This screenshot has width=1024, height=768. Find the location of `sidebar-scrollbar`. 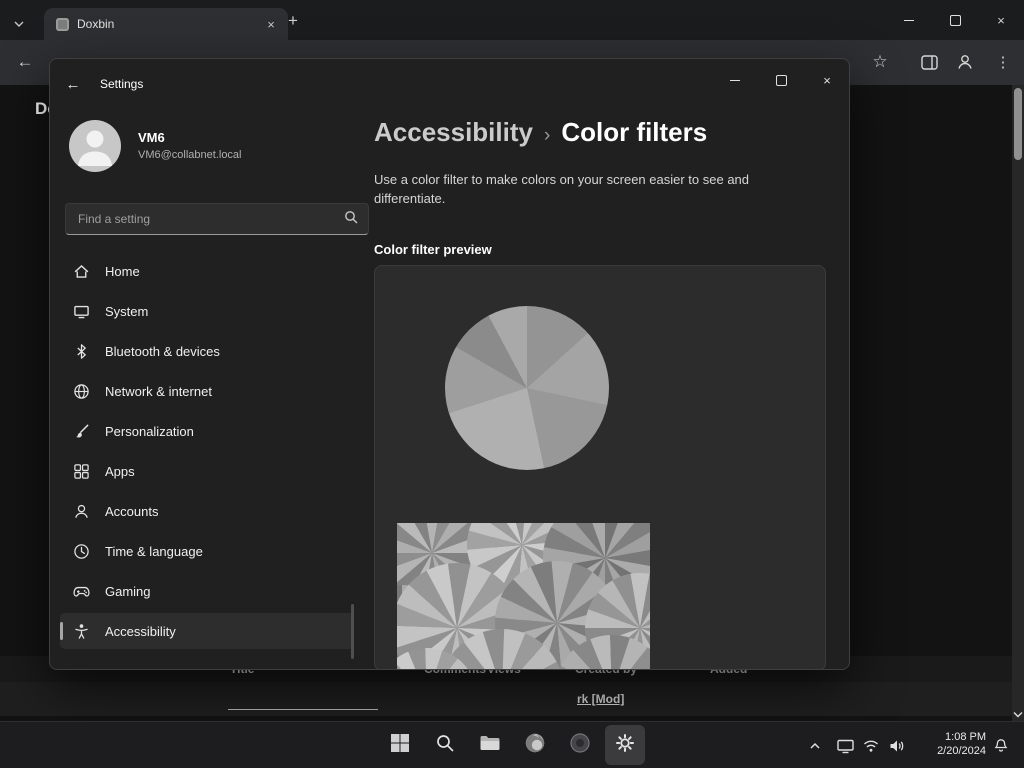

sidebar-scrollbar is located at coordinates (352, 631).